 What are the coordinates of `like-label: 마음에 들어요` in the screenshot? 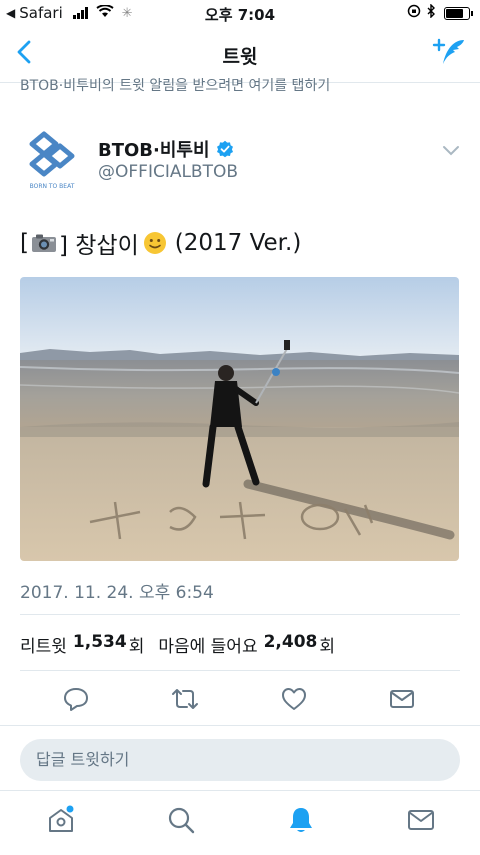 It's located at (208, 647).